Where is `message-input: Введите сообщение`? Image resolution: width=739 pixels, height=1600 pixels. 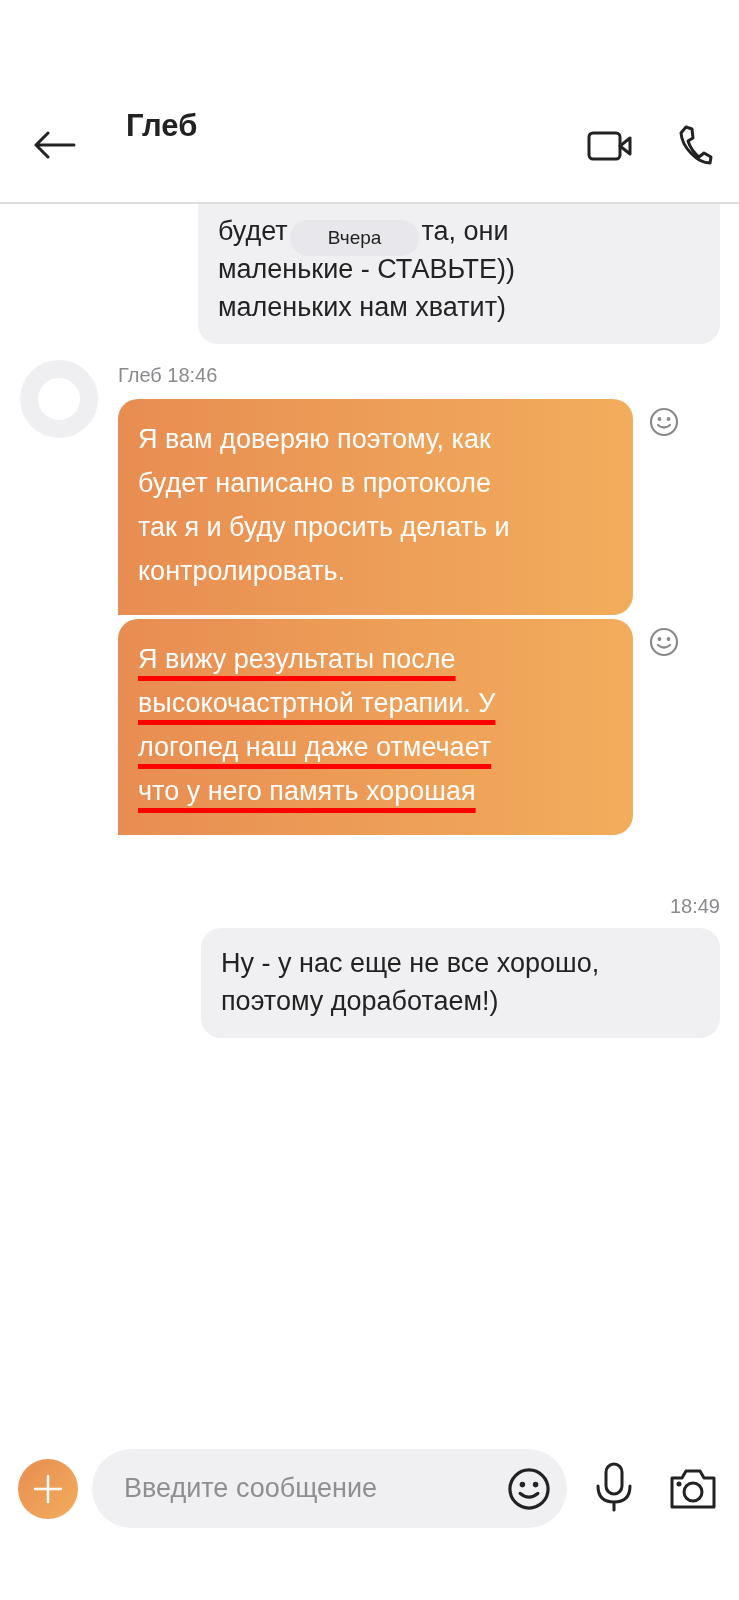 message-input: Введите сообщение is located at coordinates (314, 1488).